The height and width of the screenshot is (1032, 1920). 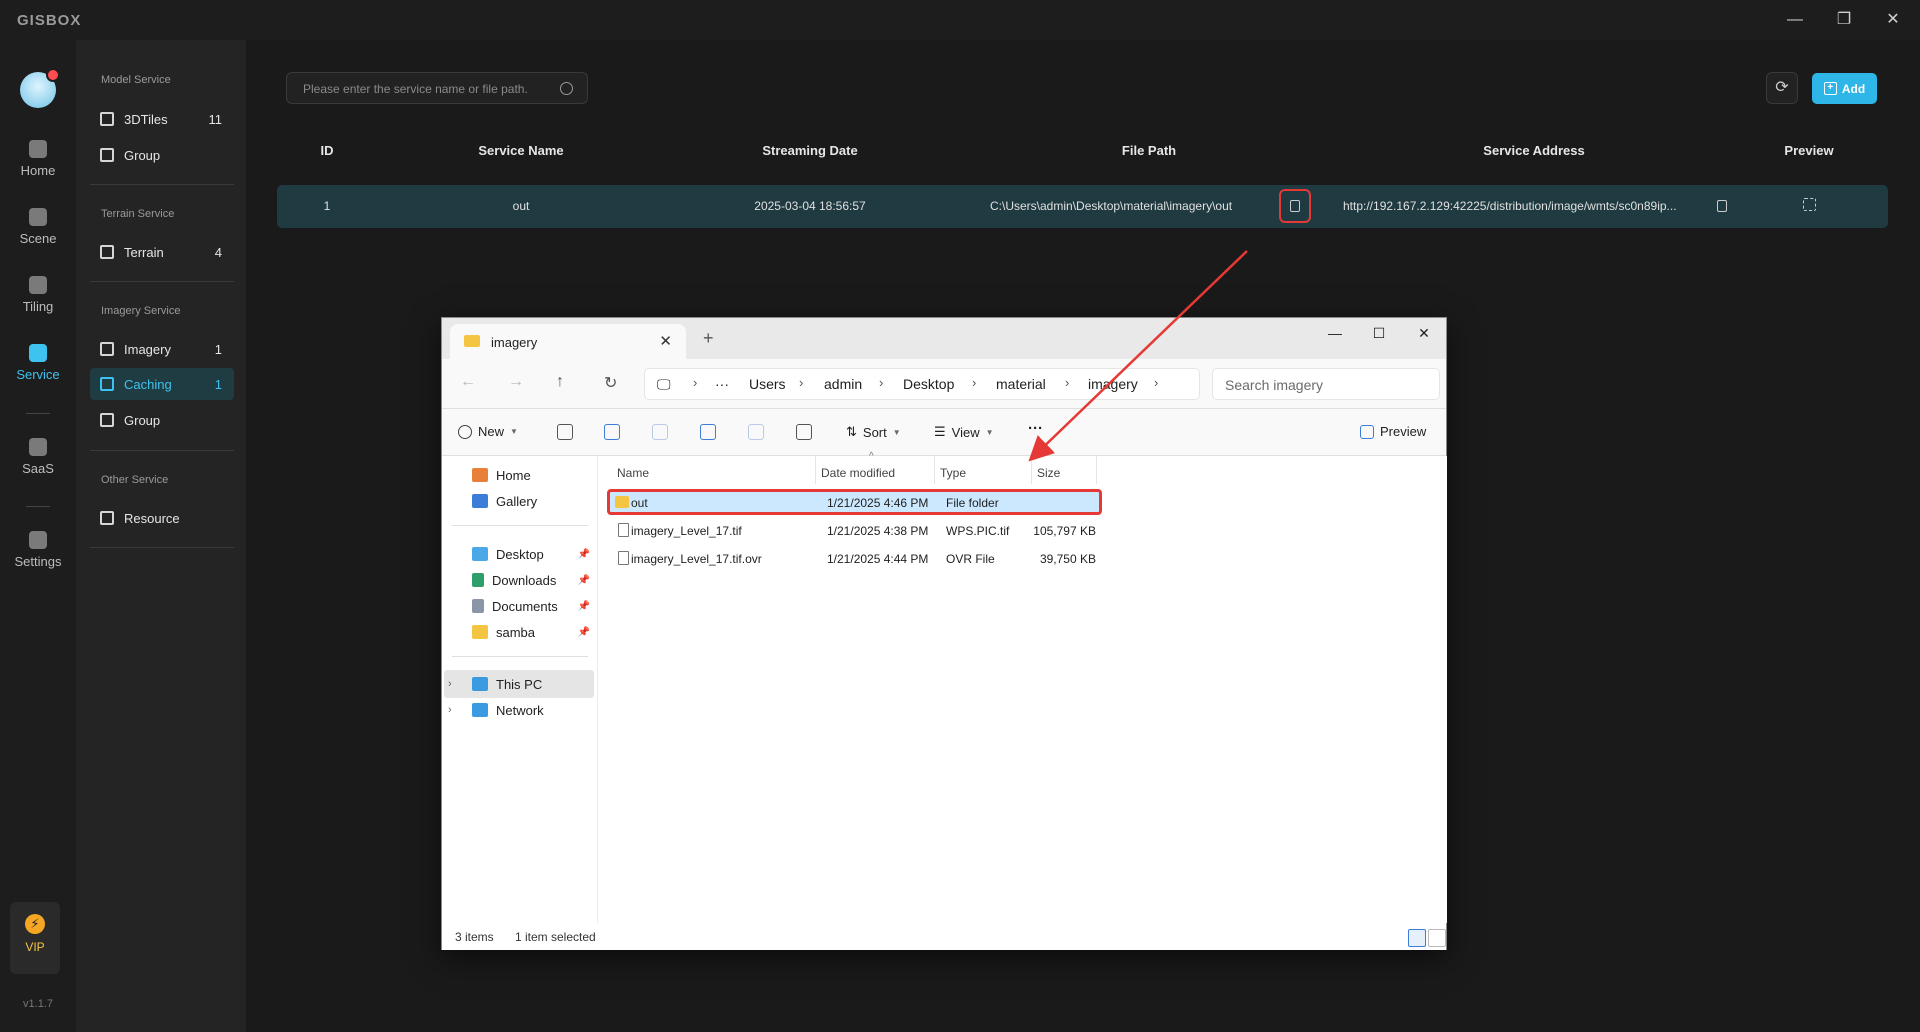 I want to click on preview-pane-icon, so click(x=1367, y=431).